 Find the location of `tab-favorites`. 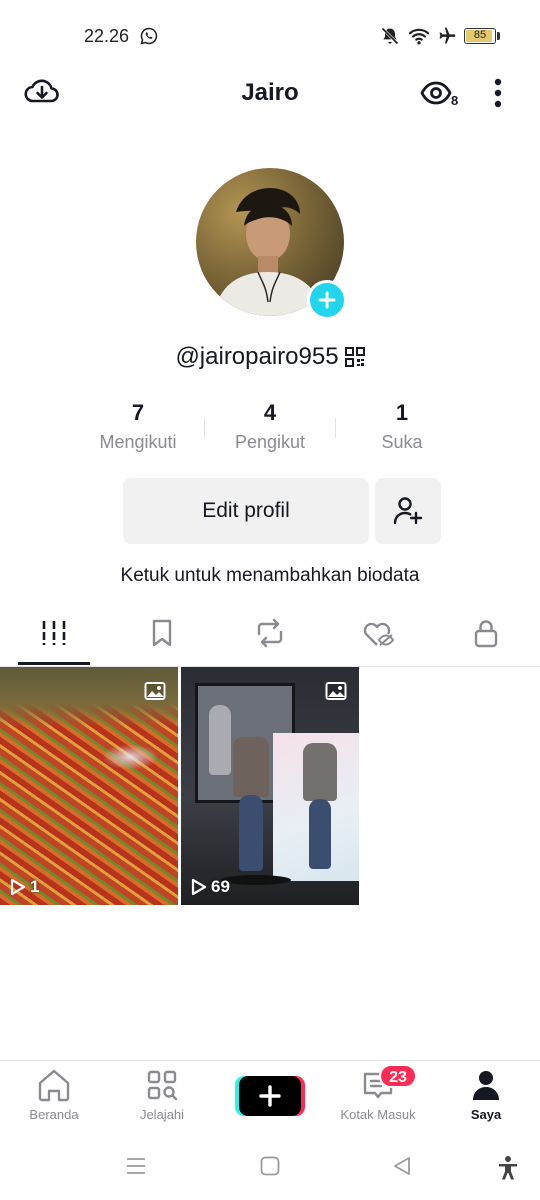

tab-favorites is located at coordinates (162, 639).